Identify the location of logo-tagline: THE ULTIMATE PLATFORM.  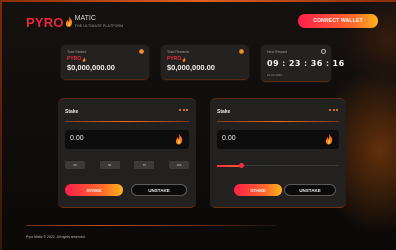
(99, 25).